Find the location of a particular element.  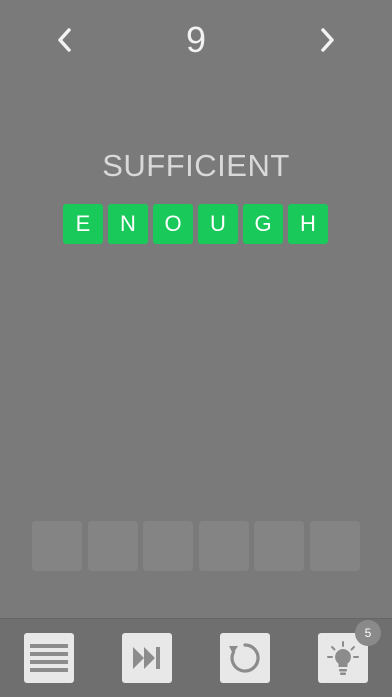

answer-tile: O is located at coordinates (173, 224).